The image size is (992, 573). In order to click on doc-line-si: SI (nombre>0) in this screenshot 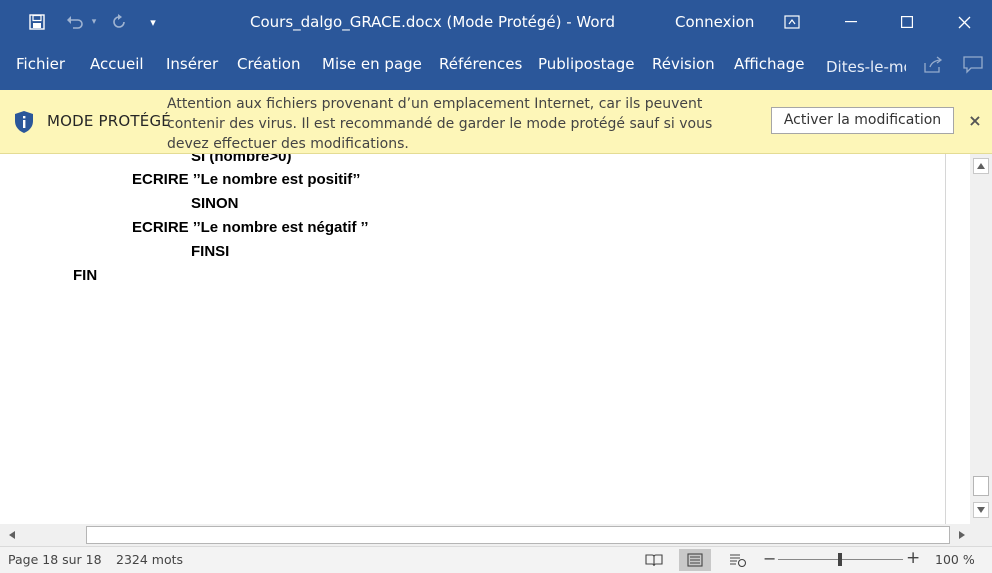, I will do `click(241, 159)`.